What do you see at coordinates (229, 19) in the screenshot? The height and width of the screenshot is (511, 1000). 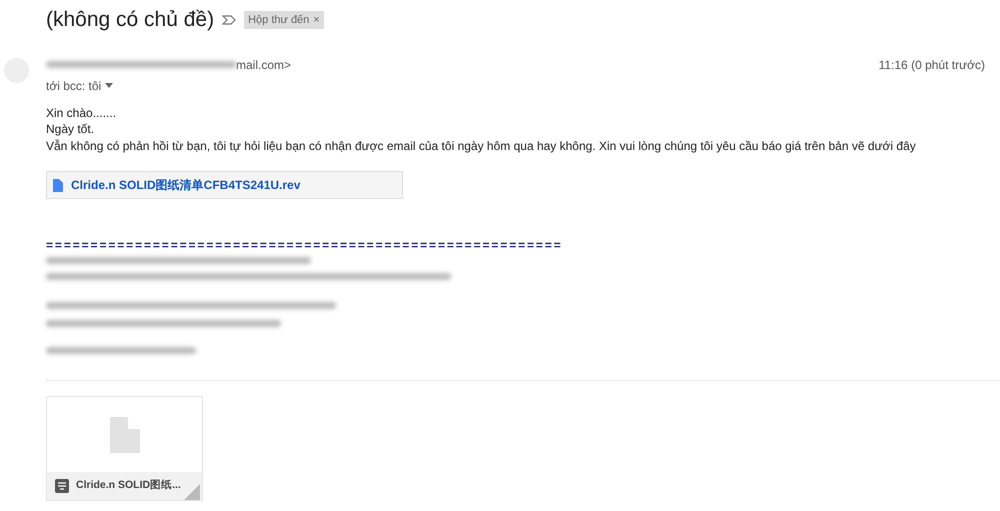 I see `importance-marker-icon` at bounding box center [229, 19].